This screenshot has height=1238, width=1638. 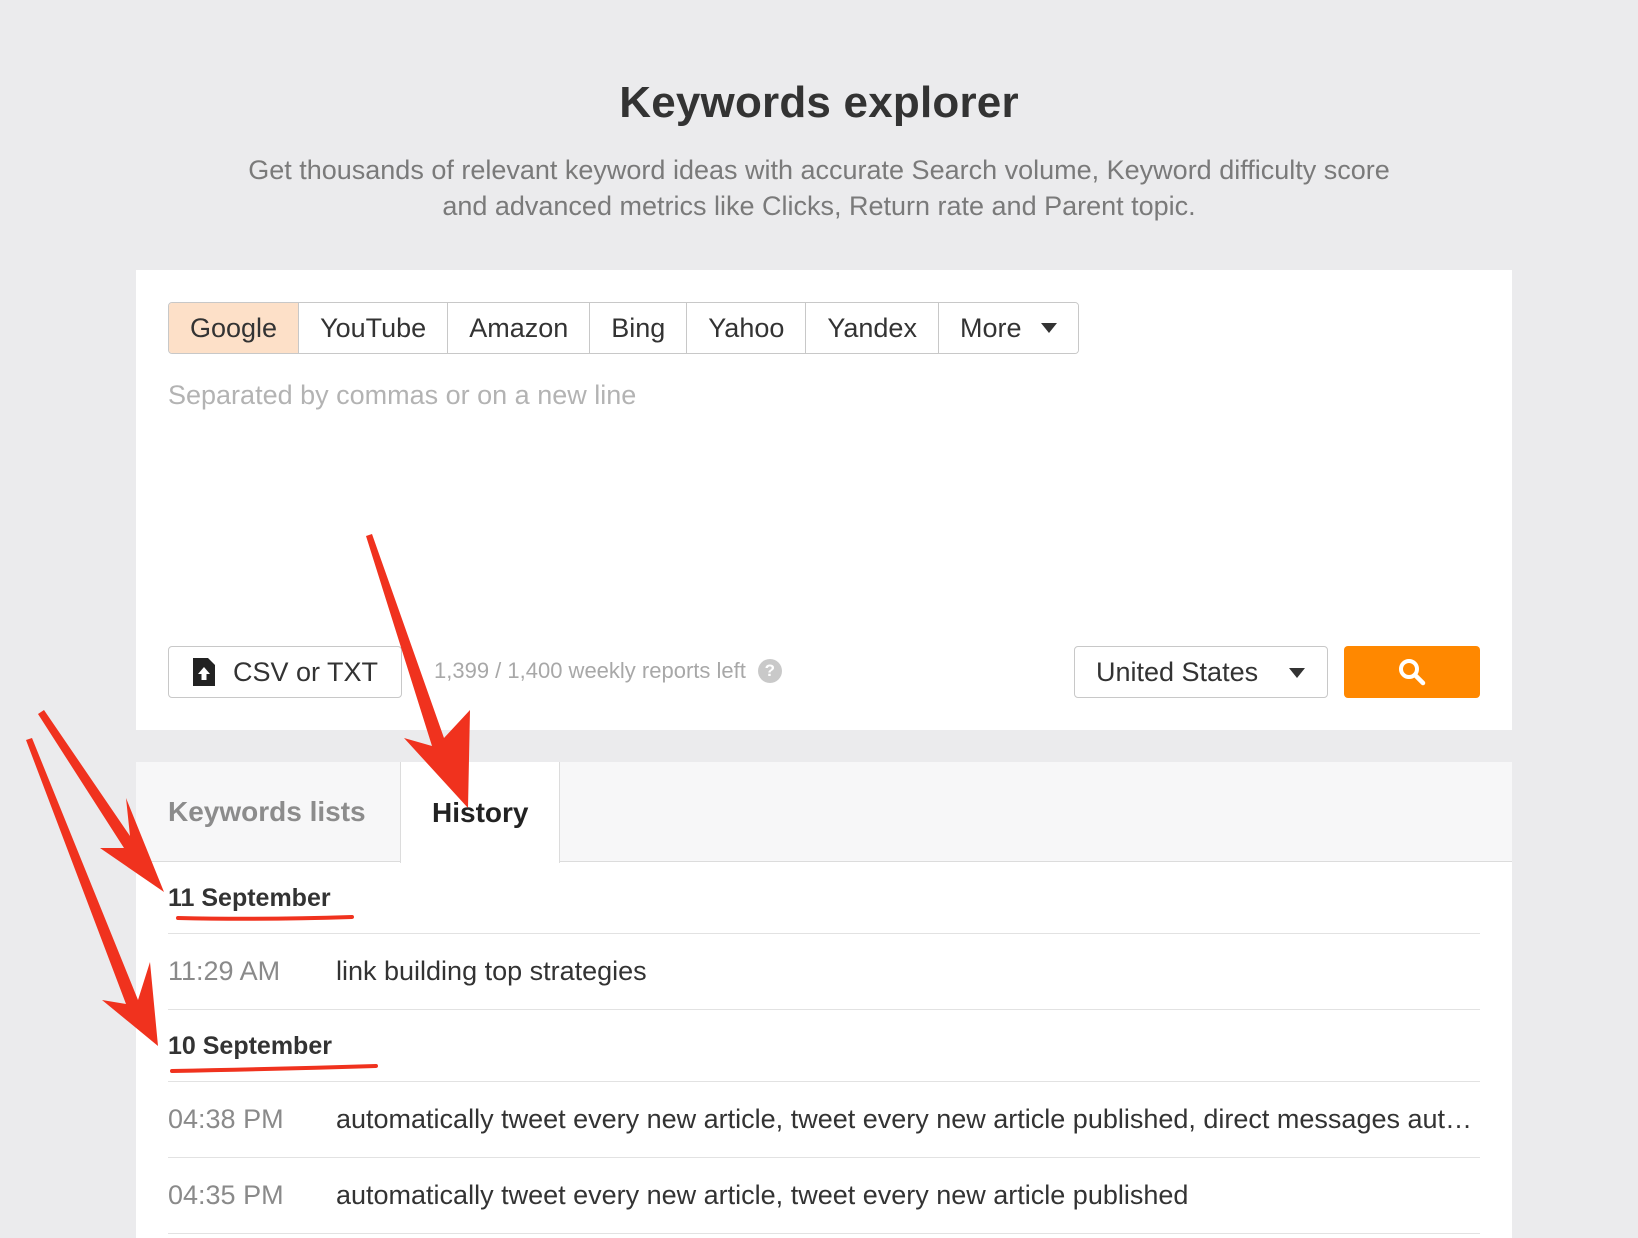 What do you see at coordinates (819, 102) in the screenshot?
I see `page-title: Keywords explorer` at bounding box center [819, 102].